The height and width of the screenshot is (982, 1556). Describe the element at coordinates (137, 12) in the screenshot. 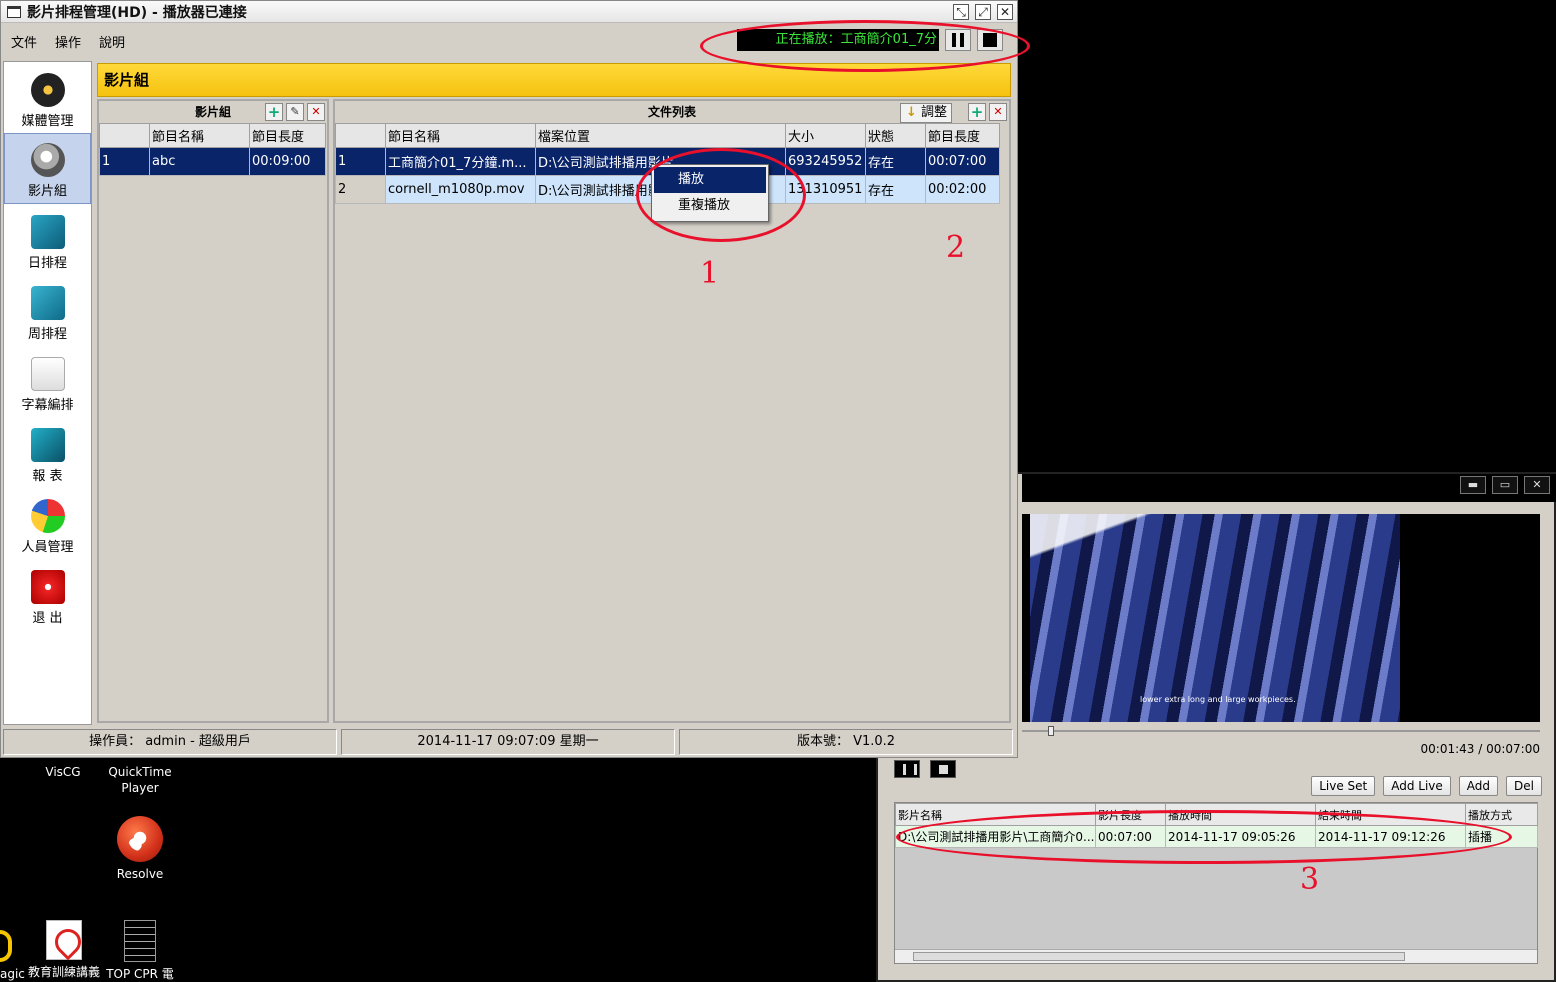

I see `window-title: 影片排程管理(HD) - 播放器已連接` at that location.